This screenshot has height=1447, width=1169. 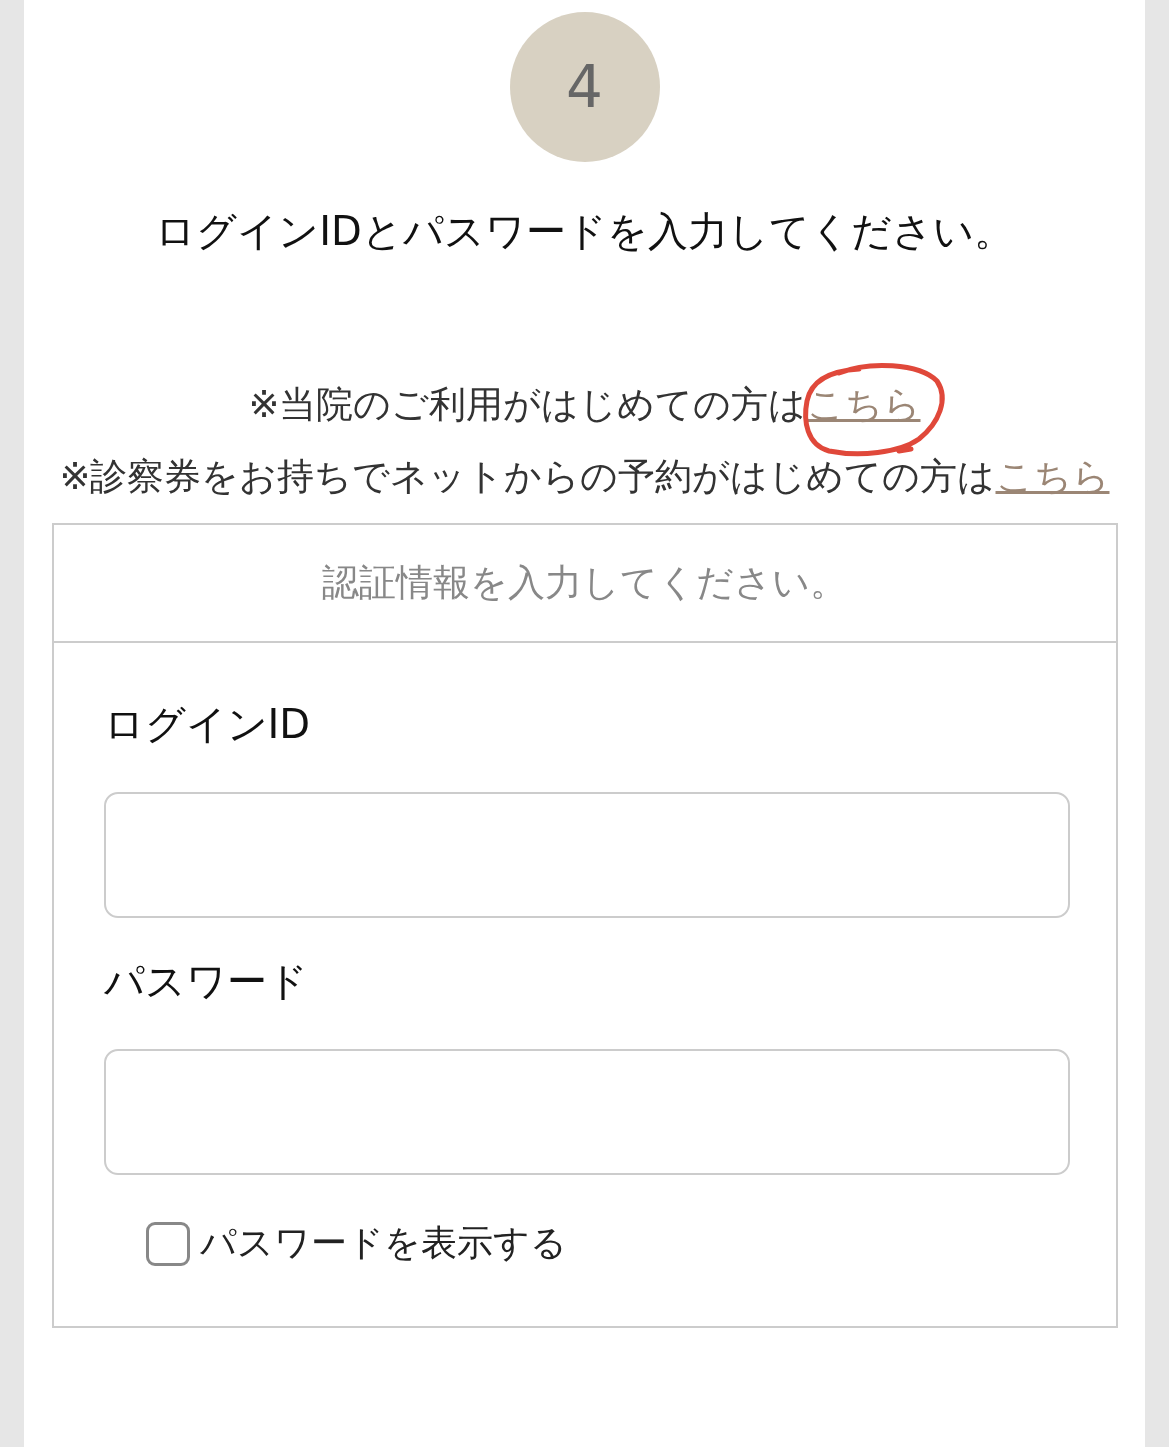 What do you see at coordinates (584, 584) in the screenshot?
I see `card-header: 認証情報を入力してください。` at bounding box center [584, 584].